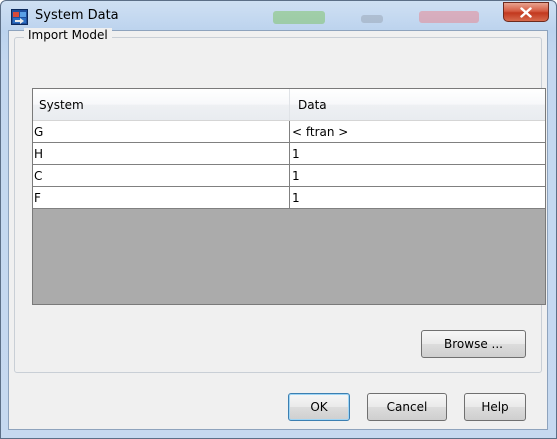 Image resolution: width=557 pixels, height=439 pixels. Describe the element at coordinates (407, 407) in the screenshot. I see `cancel-button: Cancel` at that location.